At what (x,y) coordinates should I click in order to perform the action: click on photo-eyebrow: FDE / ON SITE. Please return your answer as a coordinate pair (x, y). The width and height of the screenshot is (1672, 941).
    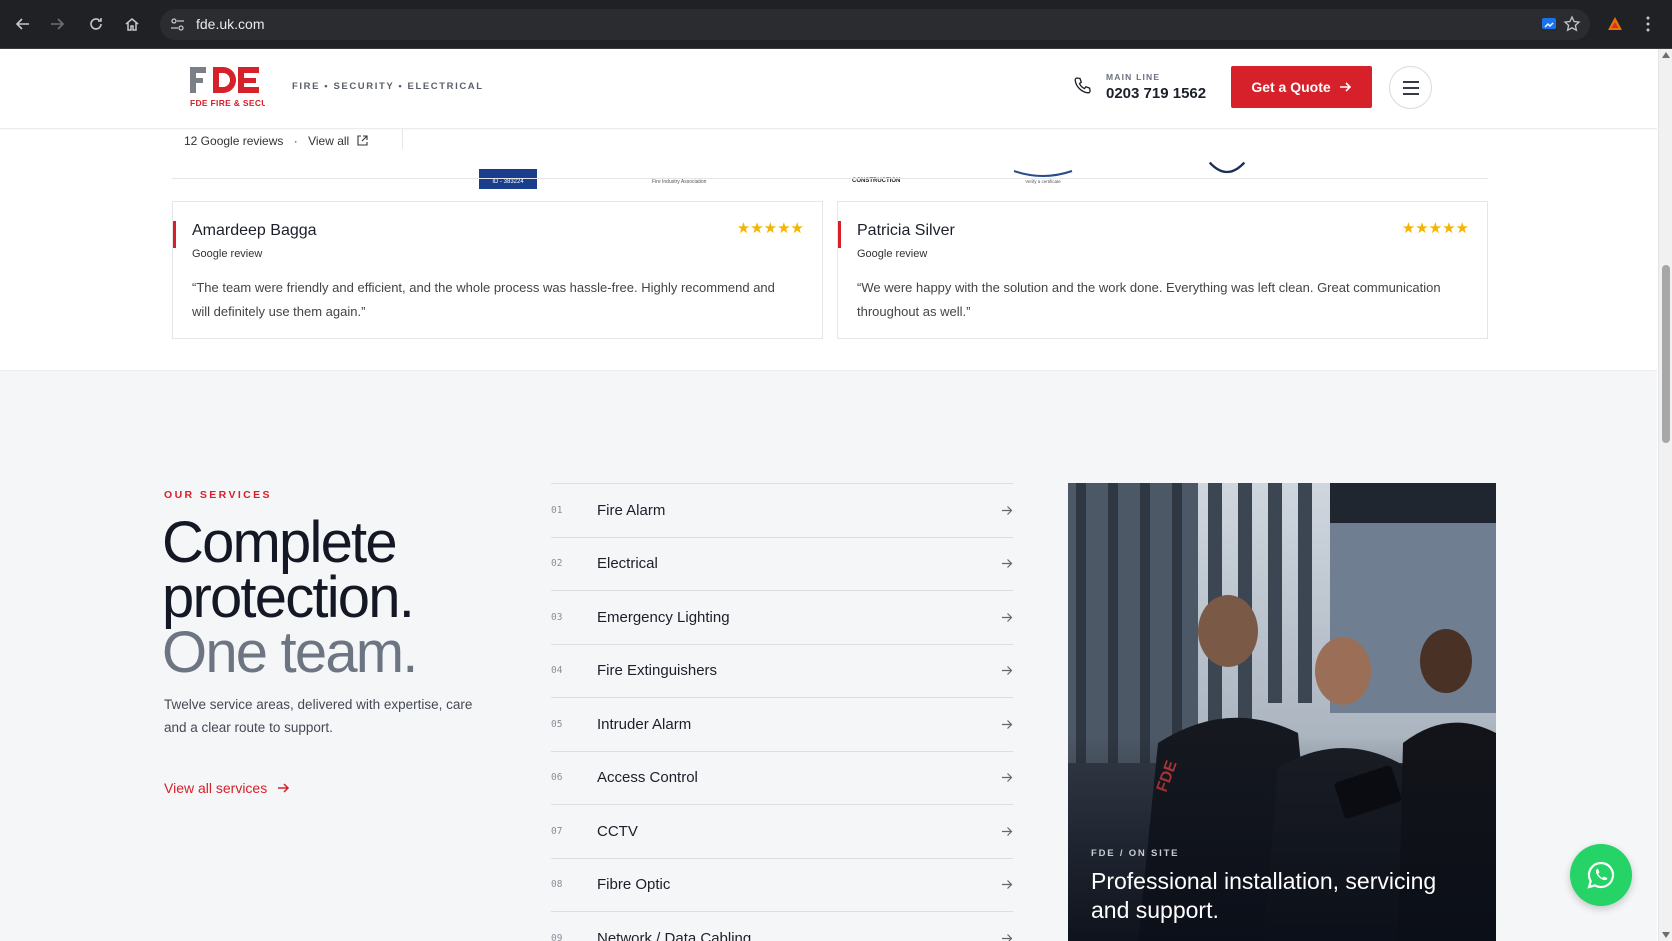
    Looking at the image, I should click on (1135, 853).